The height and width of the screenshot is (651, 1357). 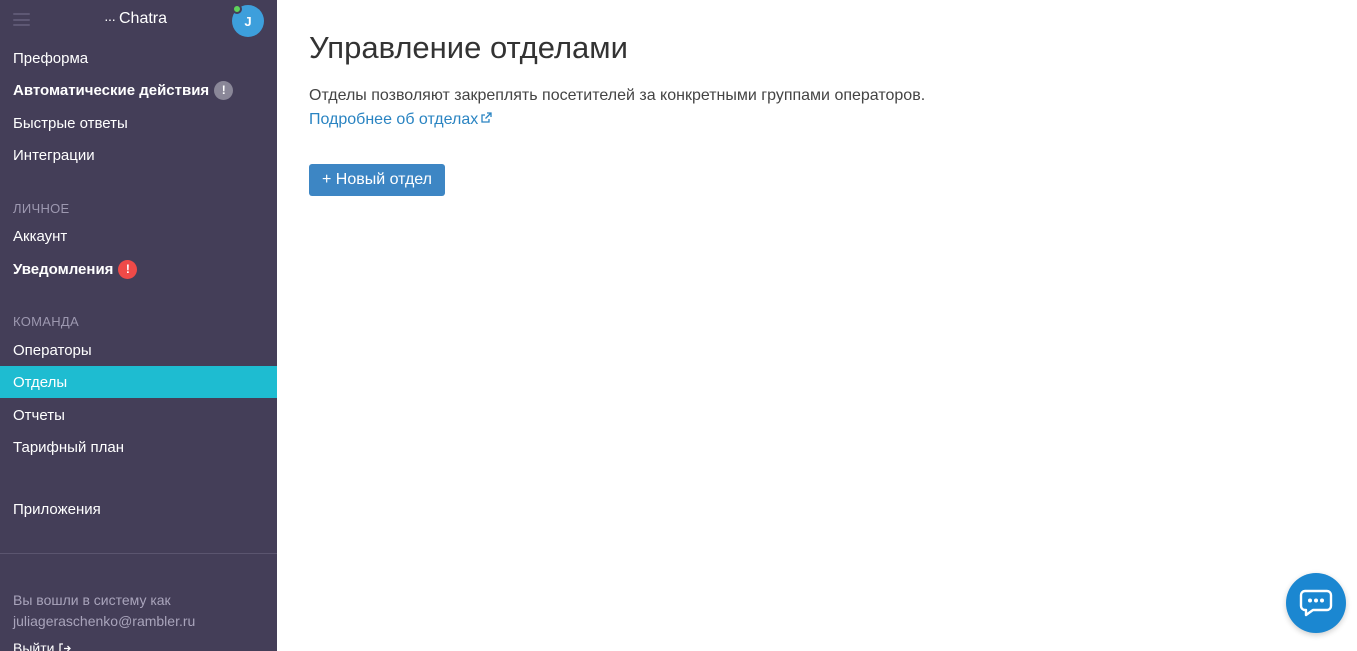 I want to click on new-department-button: + Новый отдел, so click(x=377, y=180).